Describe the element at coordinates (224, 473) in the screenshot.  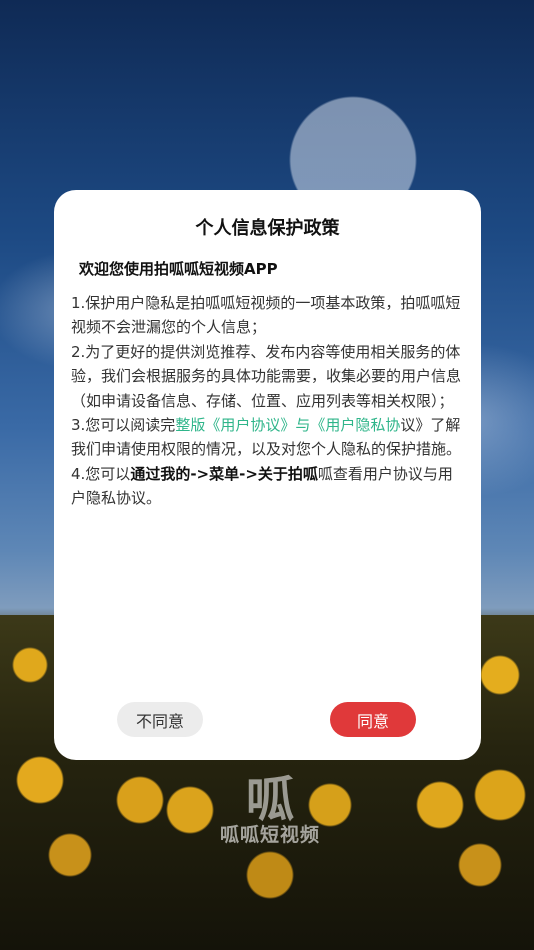
I see `menu-path-text: 通过我的->菜单->关于拍呱` at that location.